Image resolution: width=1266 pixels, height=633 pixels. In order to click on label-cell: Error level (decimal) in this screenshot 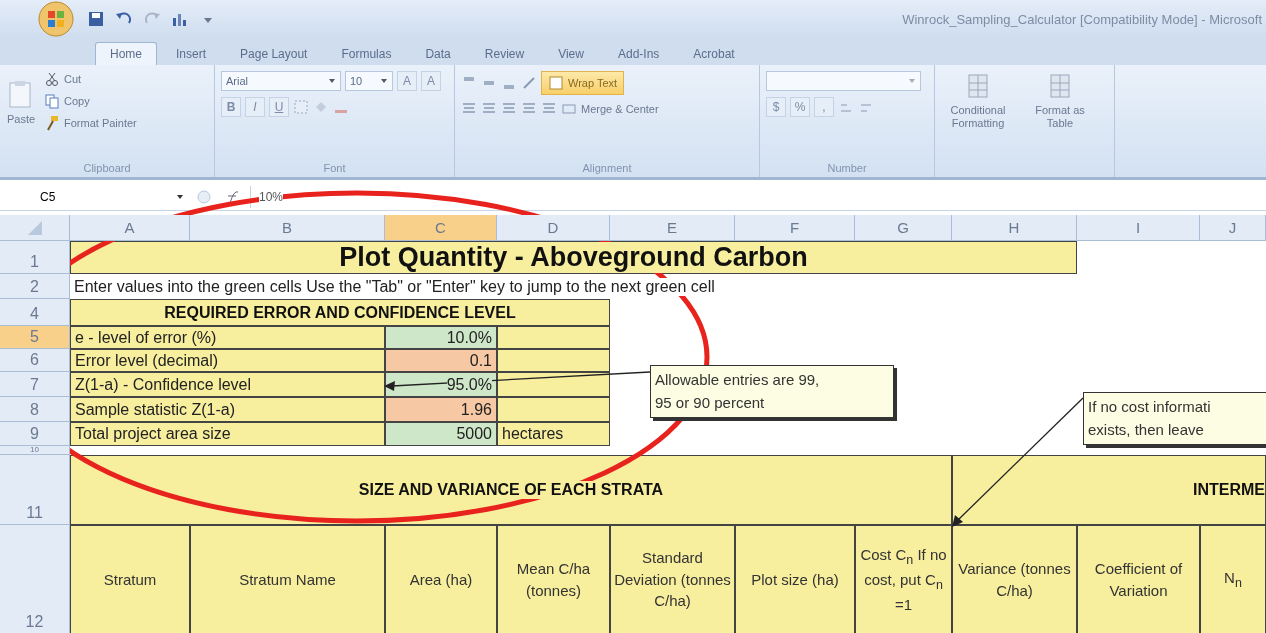, I will do `click(227, 360)`.